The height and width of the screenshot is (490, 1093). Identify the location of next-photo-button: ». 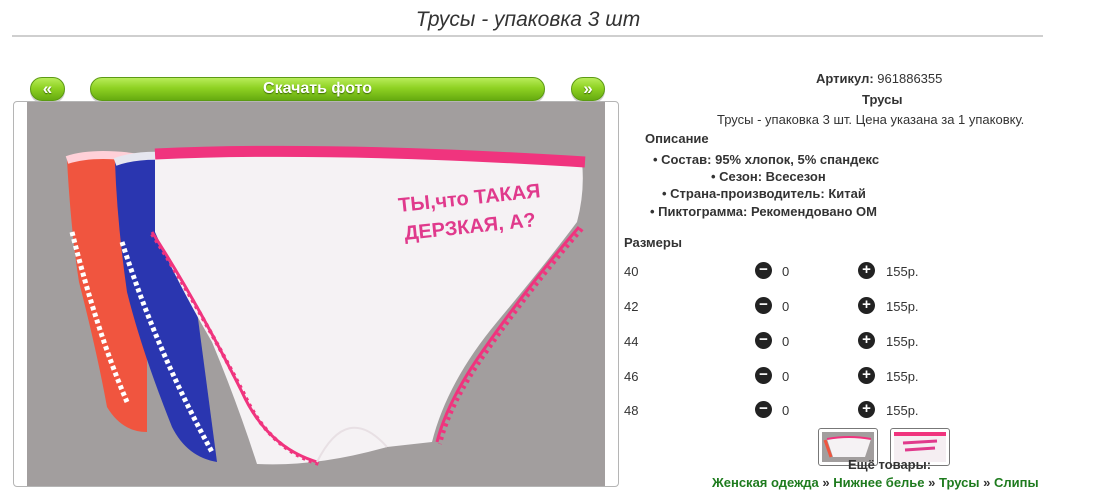
(588, 89).